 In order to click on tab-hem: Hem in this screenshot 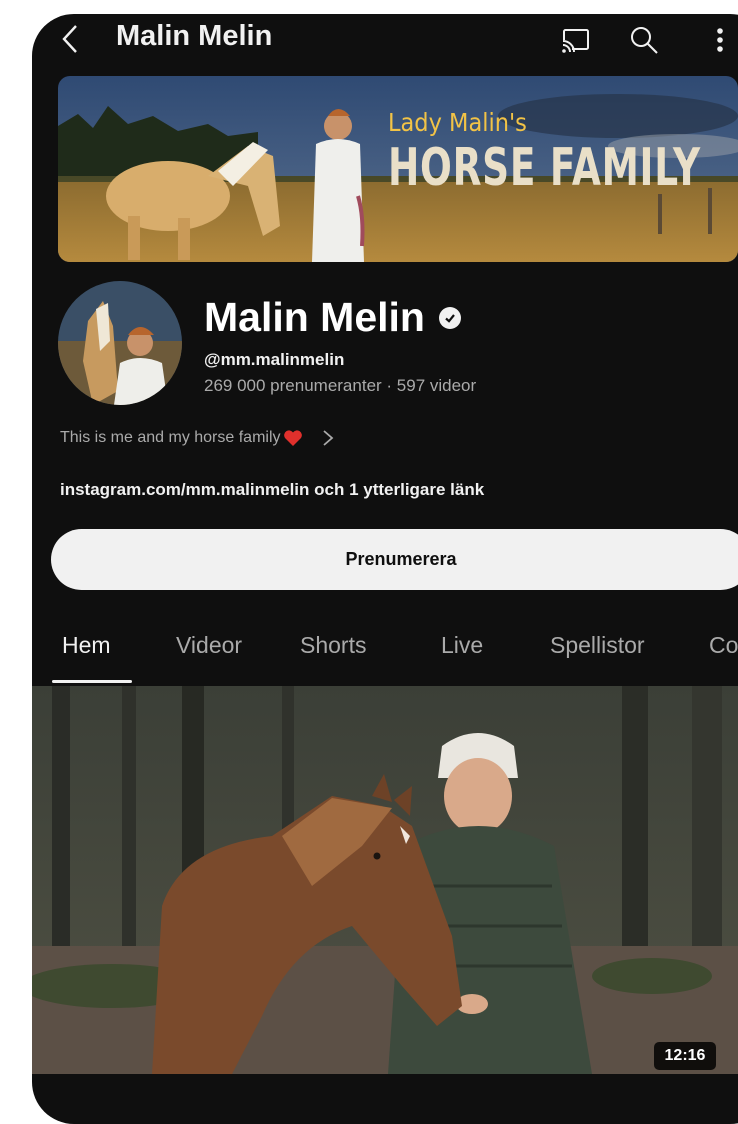, I will do `click(86, 645)`.